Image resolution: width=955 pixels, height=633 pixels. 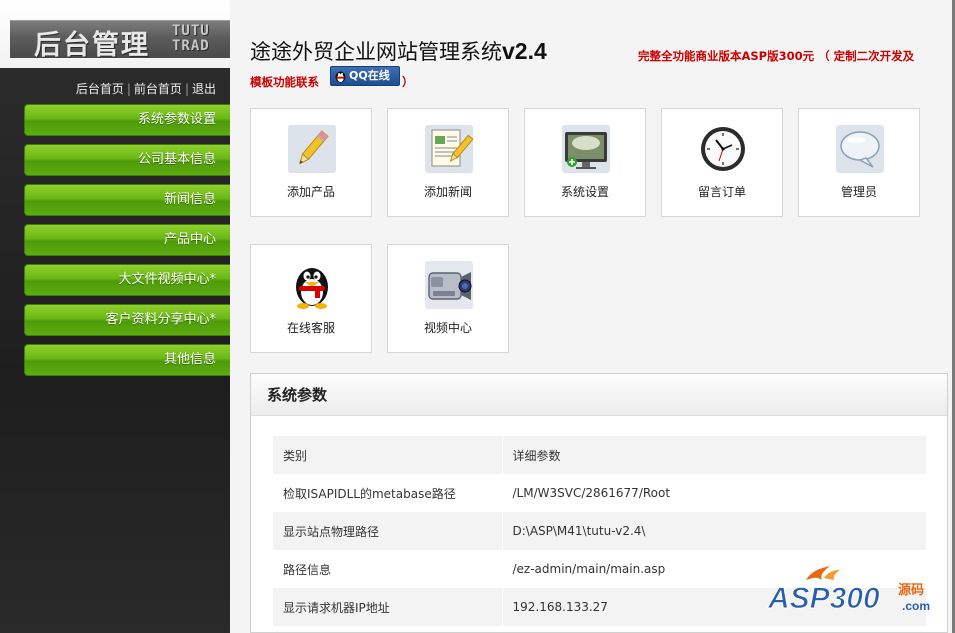 I want to click on watermark-suffix: 源码, so click(x=911, y=590).